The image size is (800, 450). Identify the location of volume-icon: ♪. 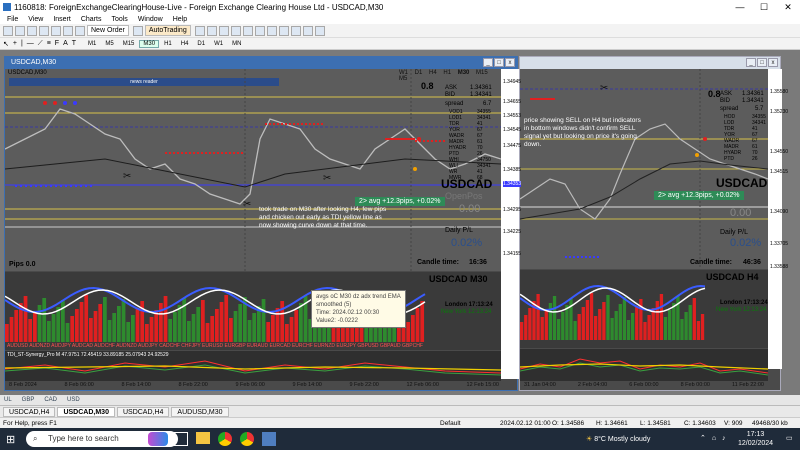
(724, 438).